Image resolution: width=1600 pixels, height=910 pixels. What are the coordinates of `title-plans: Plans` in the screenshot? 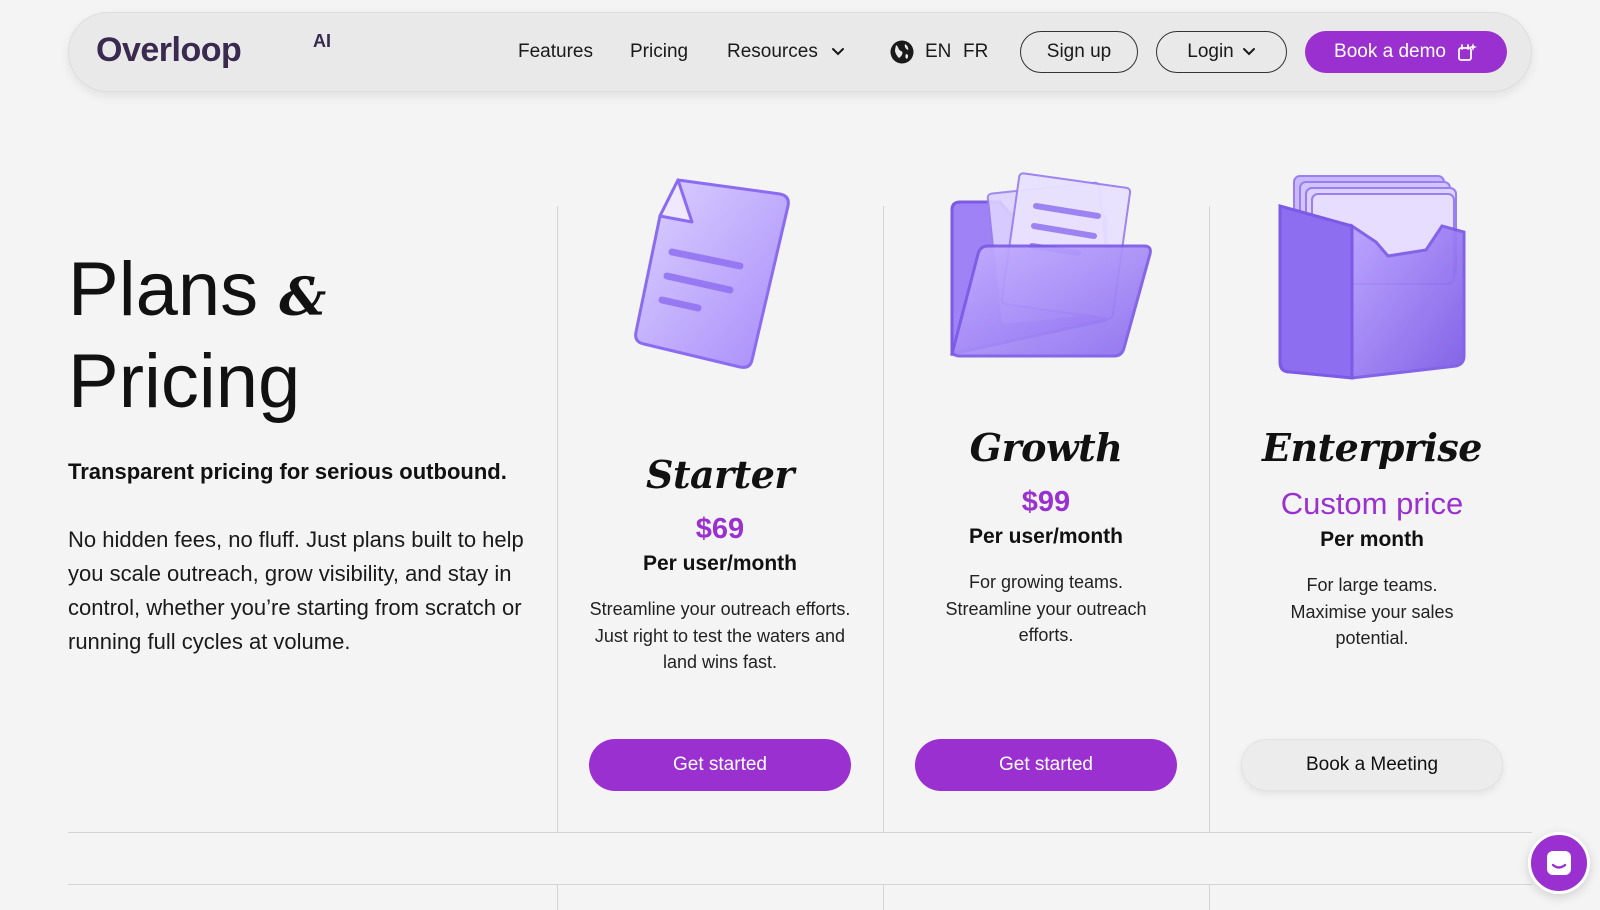 It's located at (163, 289).